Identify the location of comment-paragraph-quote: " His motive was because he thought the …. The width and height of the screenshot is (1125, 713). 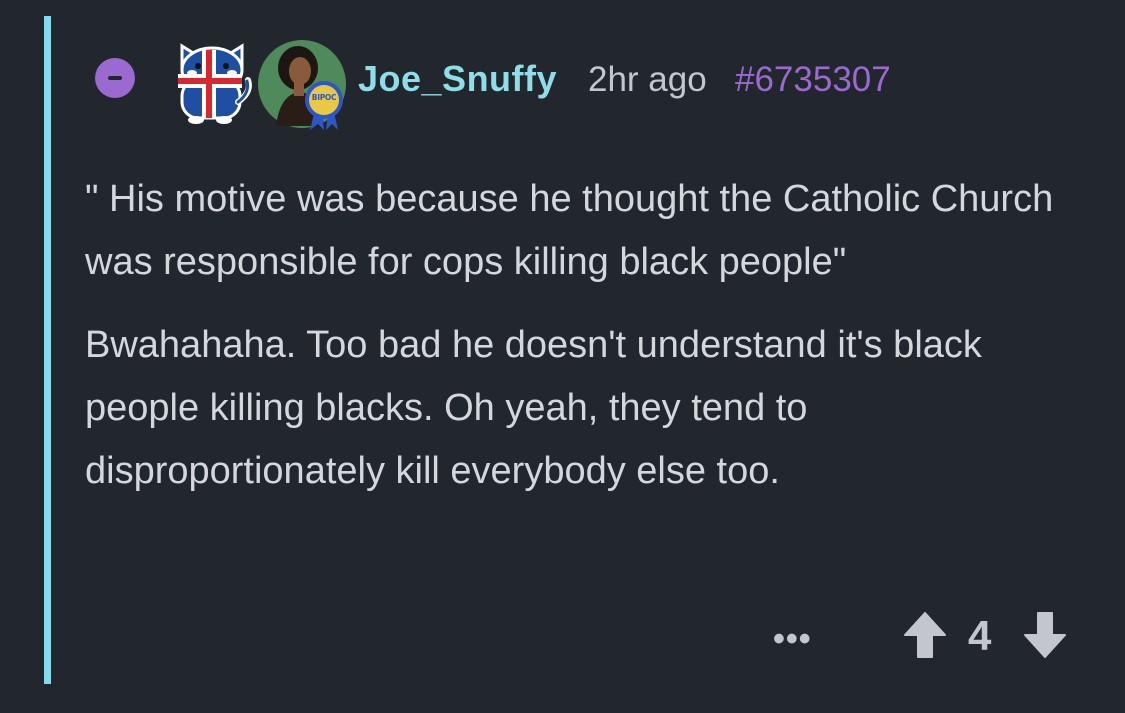
(569, 230).